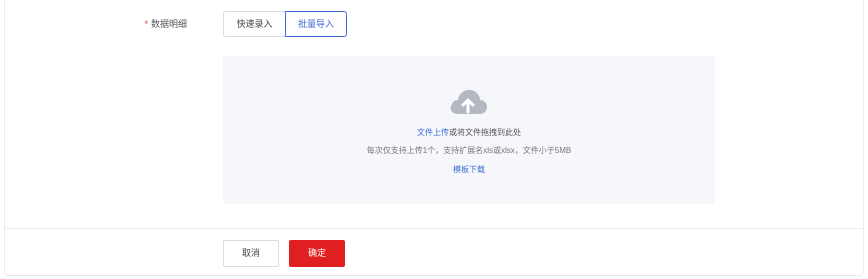  I want to click on cloud-upload-icon, so click(468, 101).